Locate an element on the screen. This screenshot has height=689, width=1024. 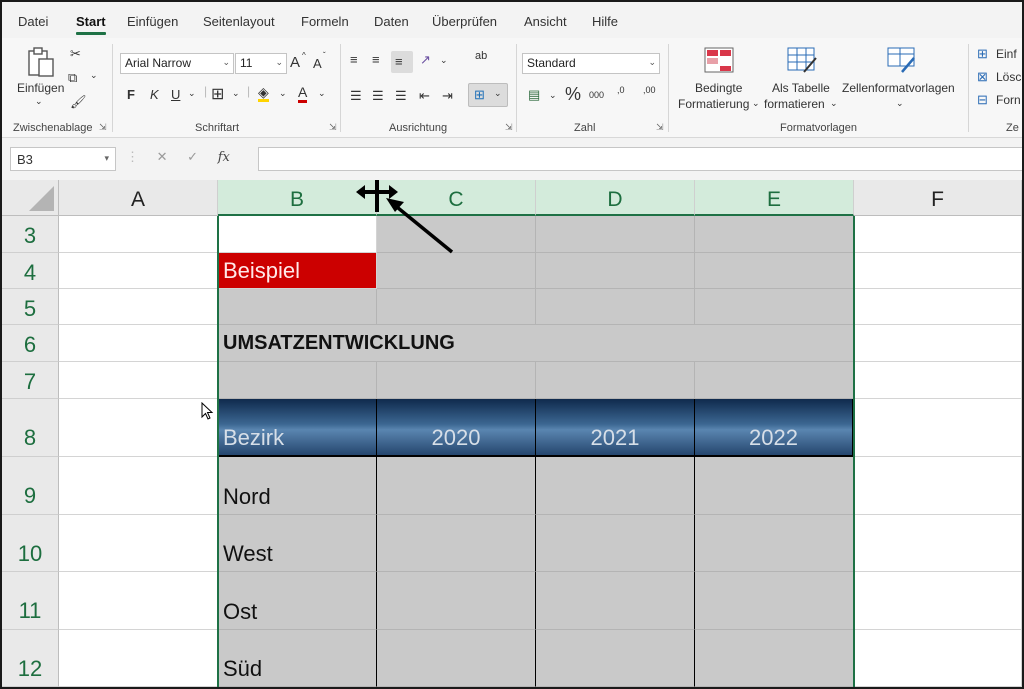
paste-icon is located at coordinates (41, 61).